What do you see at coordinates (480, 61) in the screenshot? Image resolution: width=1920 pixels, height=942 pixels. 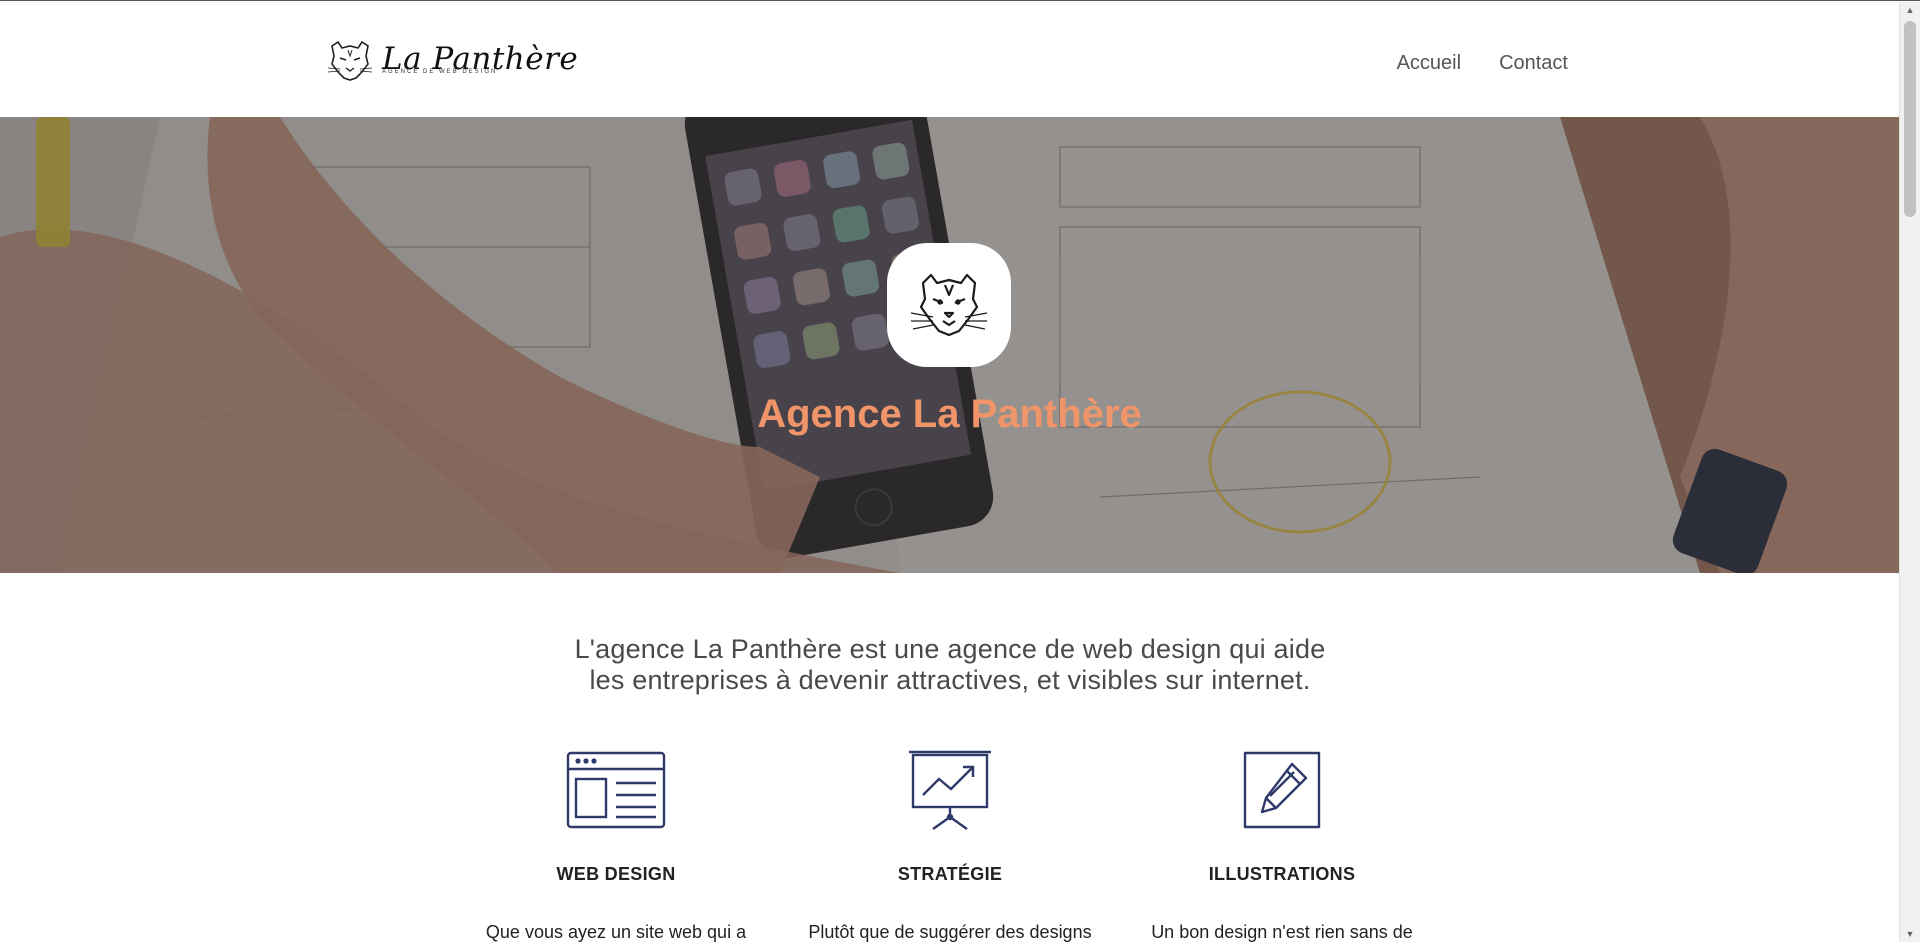 I see `logo-wordmark: La Panthère AGENCE DE WEB DESIGN` at bounding box center [480, 61].